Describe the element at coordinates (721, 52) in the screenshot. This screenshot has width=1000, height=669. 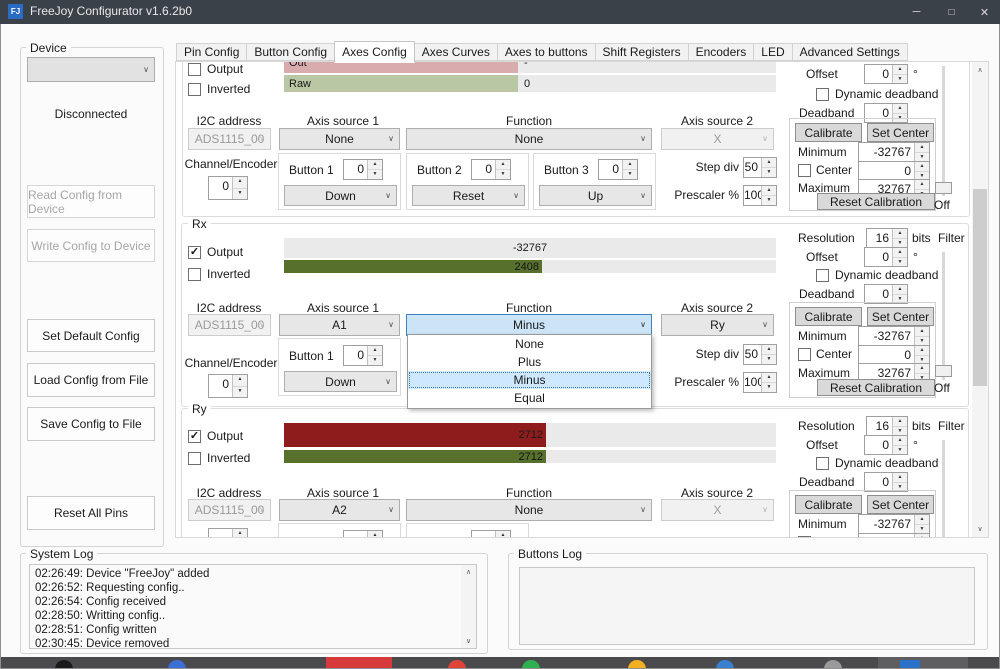
I see `tab-encoders: Encoders` at that location.